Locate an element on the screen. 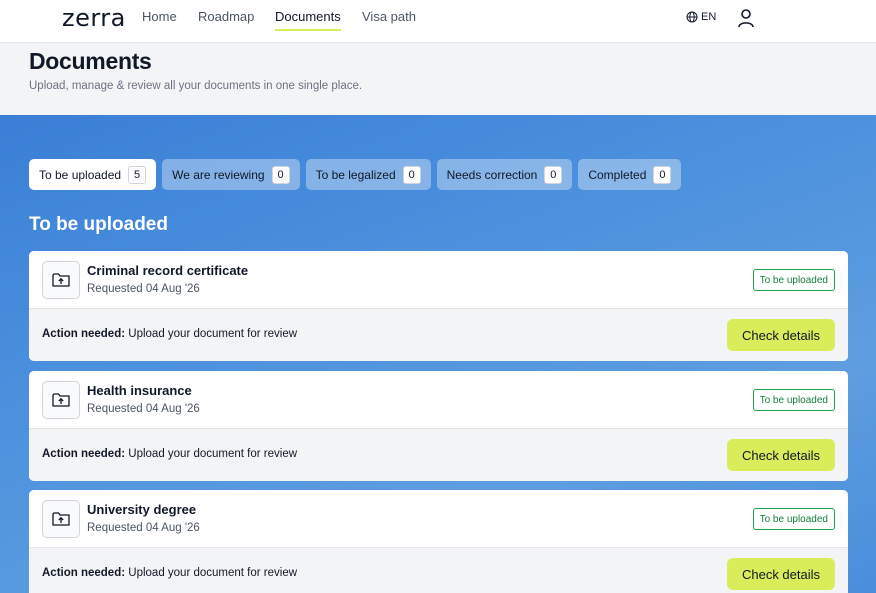  logo: zerra is located at coordinates (94, 18).